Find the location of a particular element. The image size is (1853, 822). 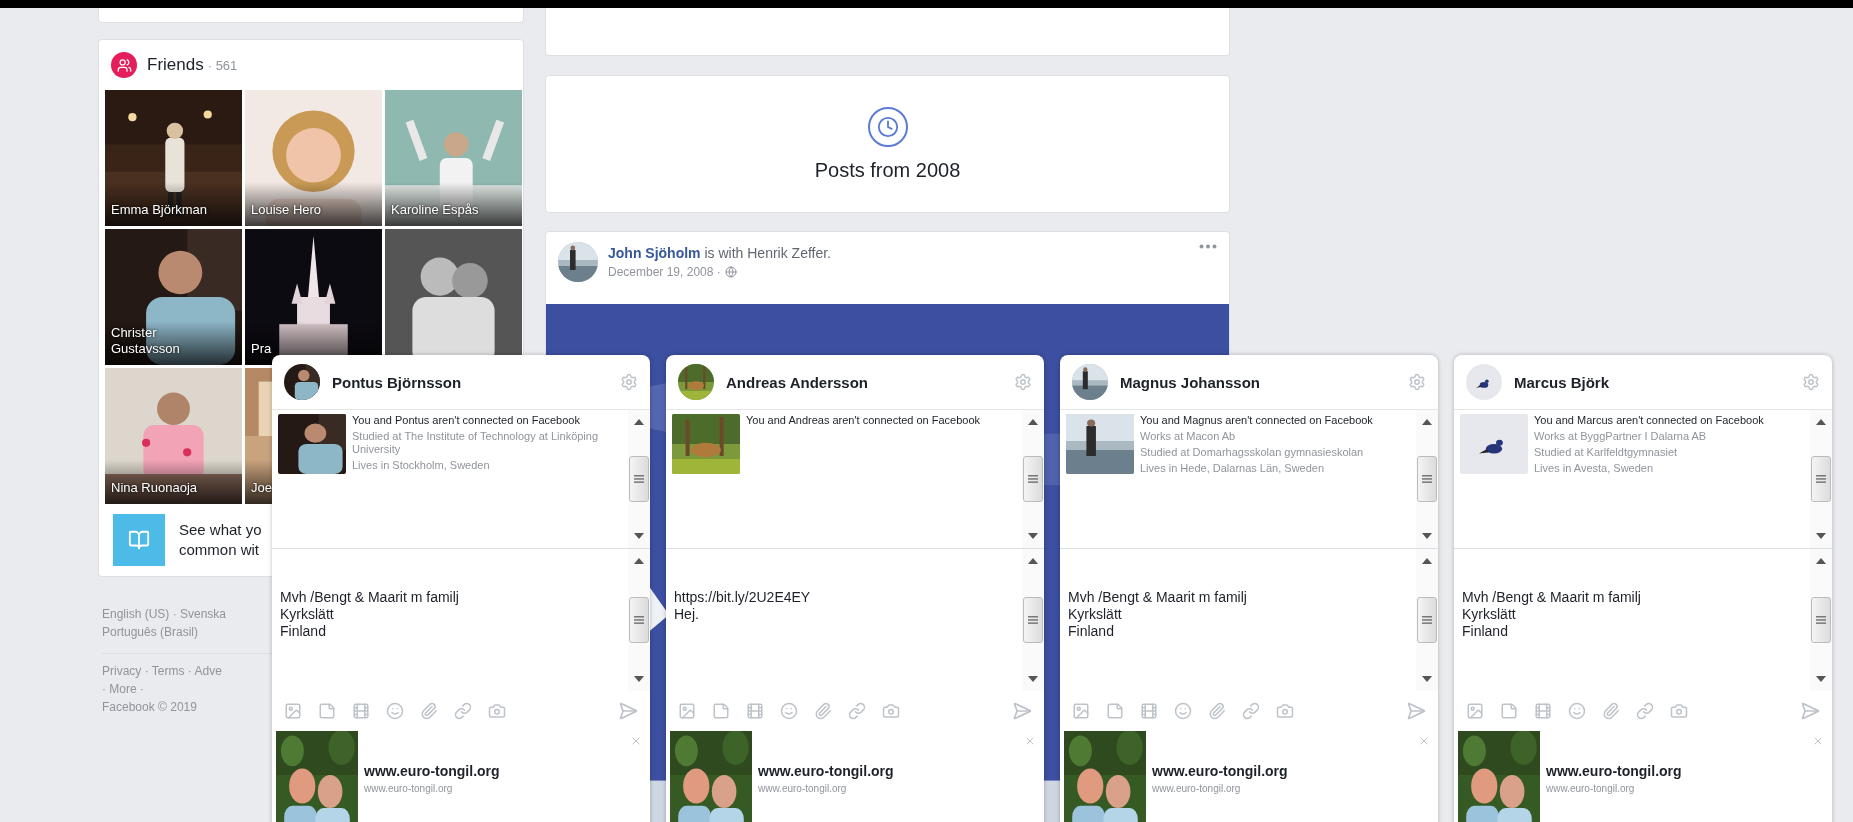

friend-name: Louise Hero is located at coordinates (286, 210).